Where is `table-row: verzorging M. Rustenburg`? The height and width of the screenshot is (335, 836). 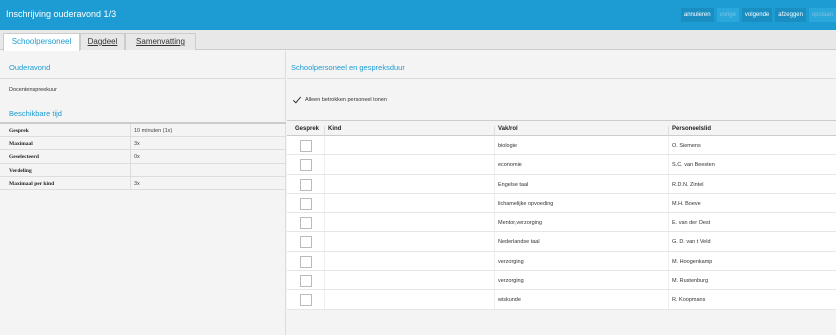 table-row: verzorging M. Rustenburg is located at coordinates (561, 281).